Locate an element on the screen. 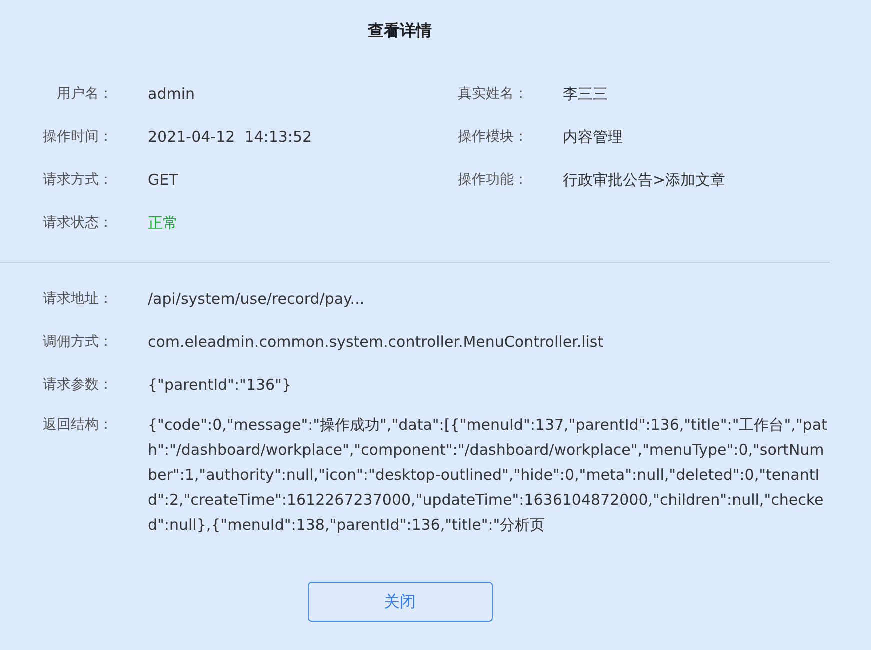 Image resolution: width=871 pixels, height=650 pixels. field-label: 用户名： is located at coordinates (84, 94).